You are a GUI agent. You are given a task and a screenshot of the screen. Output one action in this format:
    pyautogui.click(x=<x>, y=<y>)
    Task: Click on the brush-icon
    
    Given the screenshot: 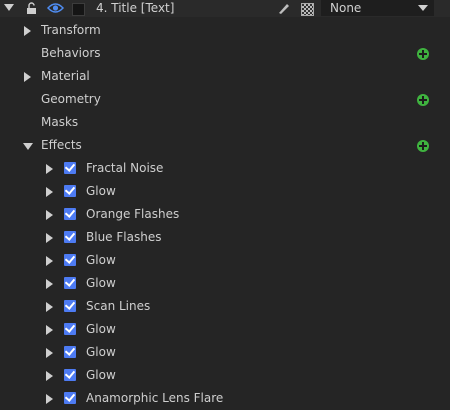 What is the action you would take?
    pyautogui.click(x=283, y=8)
    